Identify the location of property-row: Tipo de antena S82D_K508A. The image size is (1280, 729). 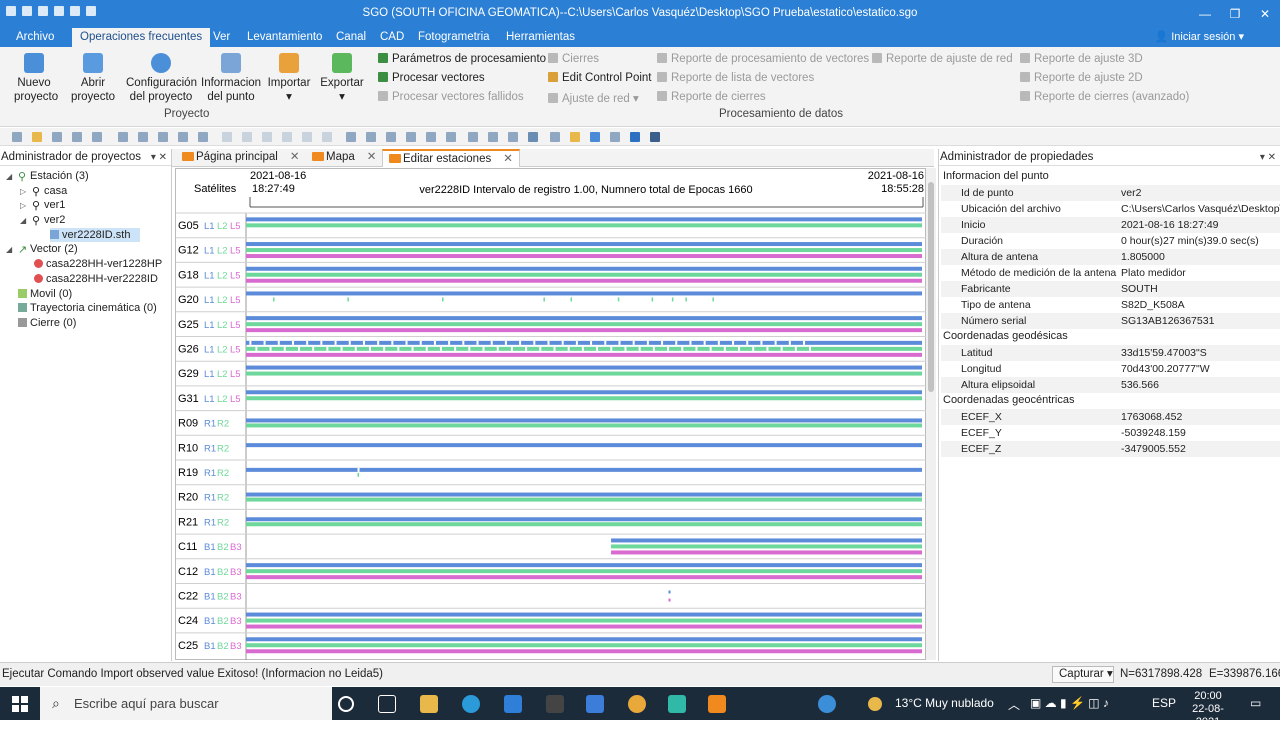
(1110, 305).